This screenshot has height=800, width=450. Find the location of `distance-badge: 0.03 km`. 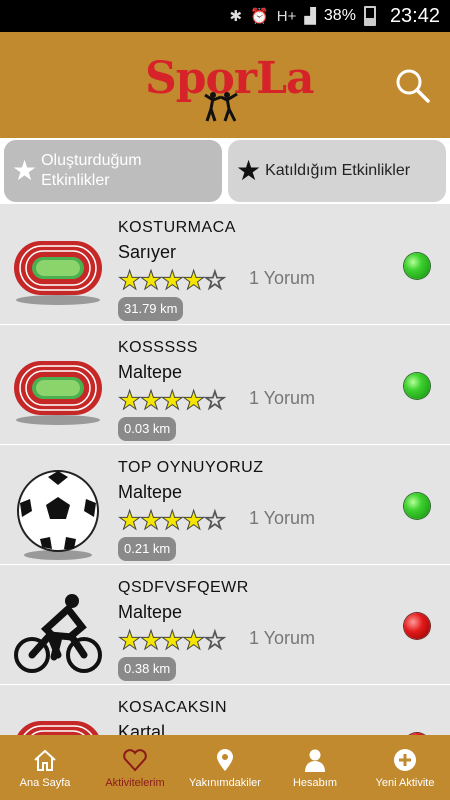

distance-badge: 0.03 km is located at coordinates (147, 429).